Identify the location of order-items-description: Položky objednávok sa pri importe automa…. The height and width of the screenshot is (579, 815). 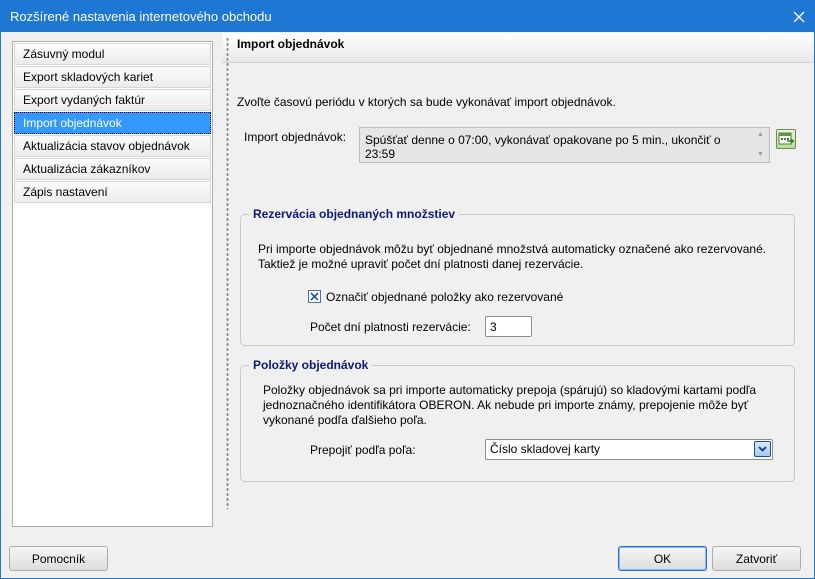
(510, 405).